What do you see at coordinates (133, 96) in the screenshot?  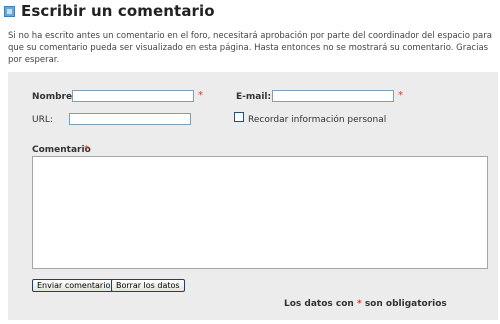 I see `name-field` at bounding box center [133, 96].